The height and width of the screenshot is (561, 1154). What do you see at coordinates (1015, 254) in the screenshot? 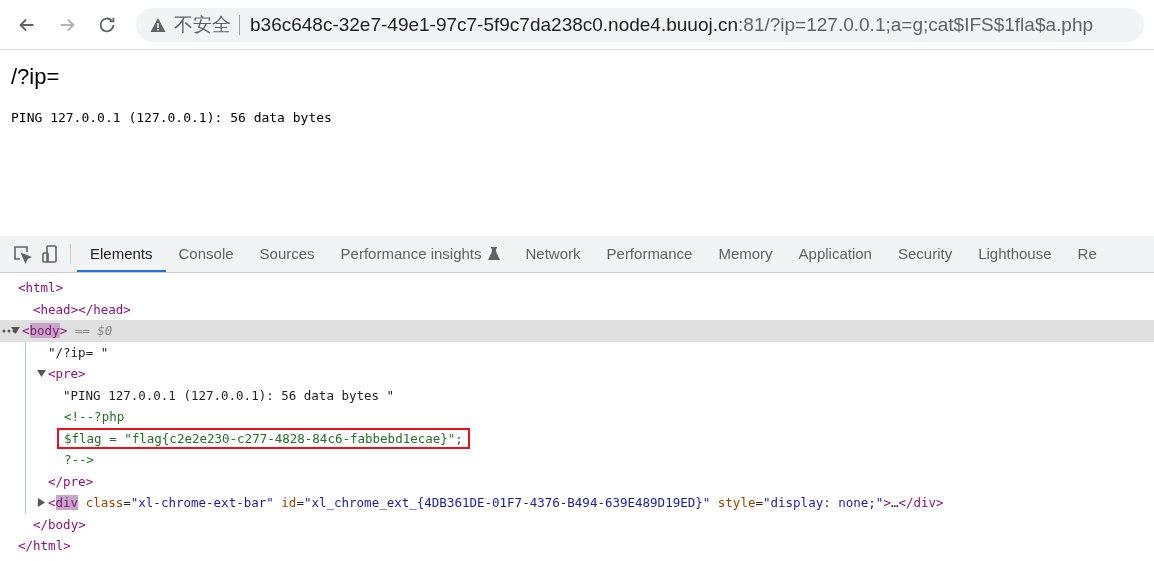
I see `devtools-tab: Lighthouse` at bounding box center [1015, 254].